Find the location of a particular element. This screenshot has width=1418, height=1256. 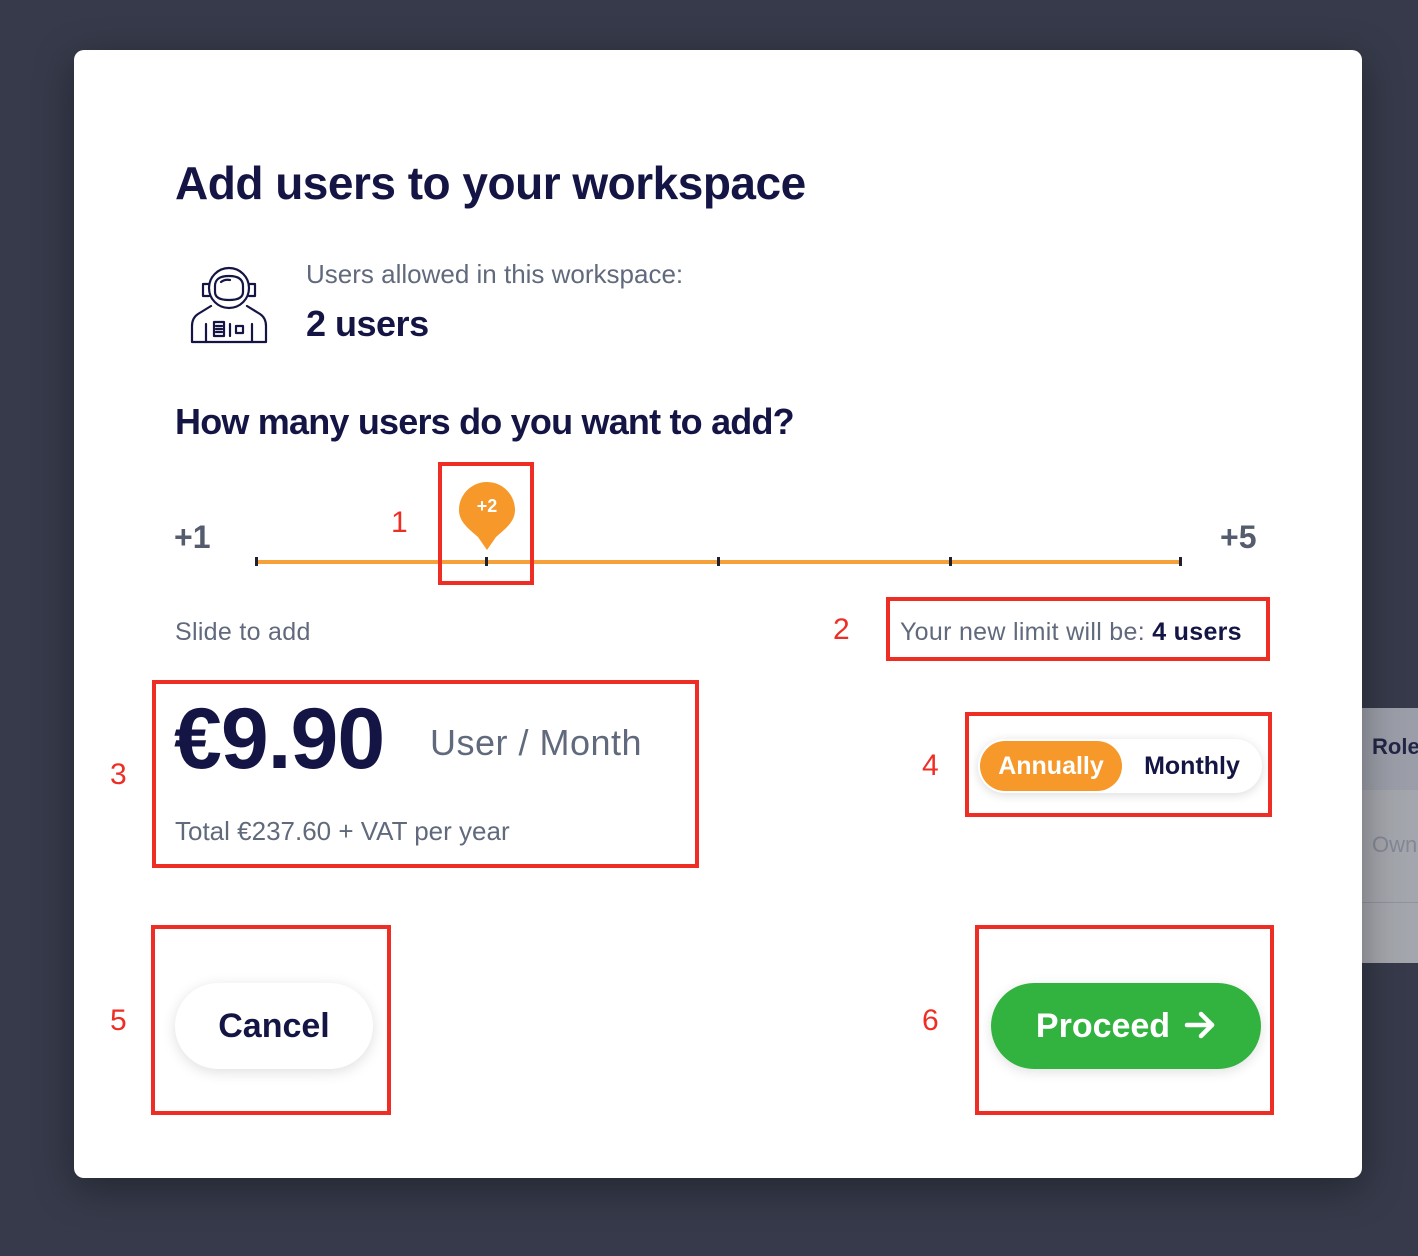

background-table: Role Owner is located at coordinates (1390, 835).